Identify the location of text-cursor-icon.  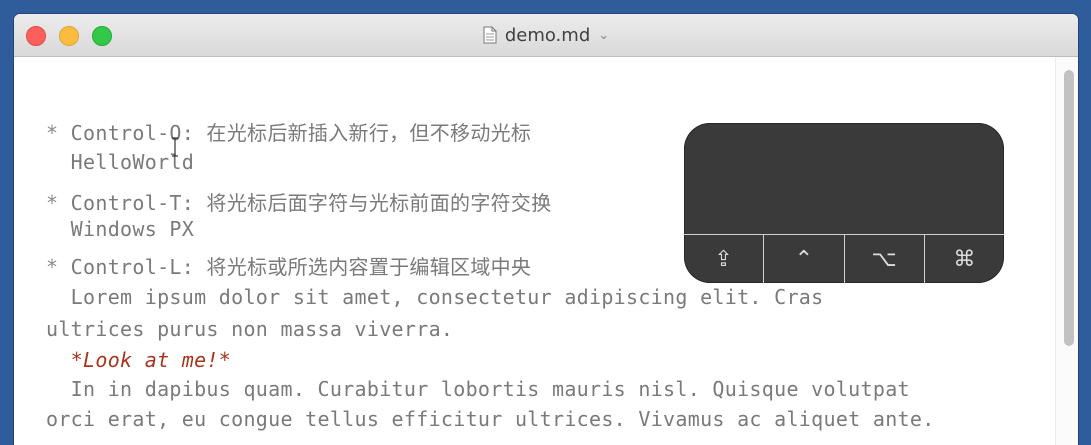
(175, 147).